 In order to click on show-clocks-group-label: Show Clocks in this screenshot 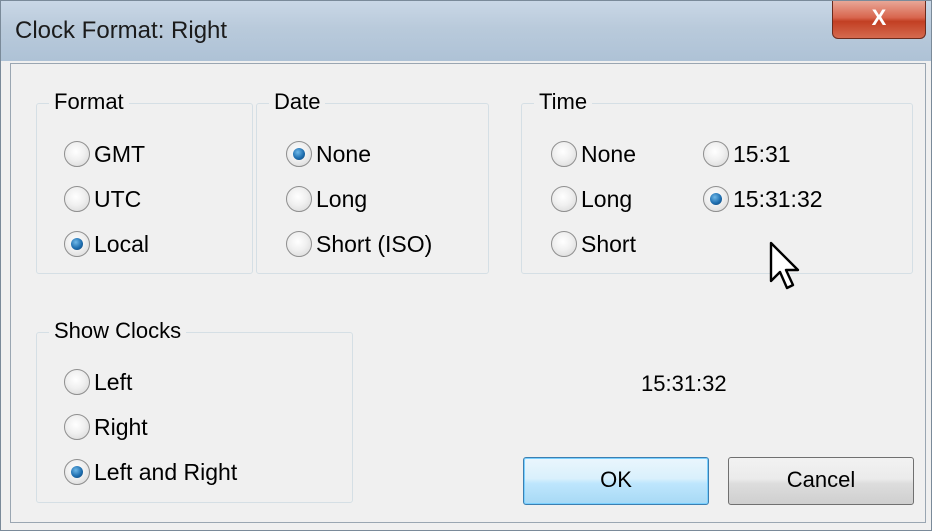, I will do `click(118, 331)`.